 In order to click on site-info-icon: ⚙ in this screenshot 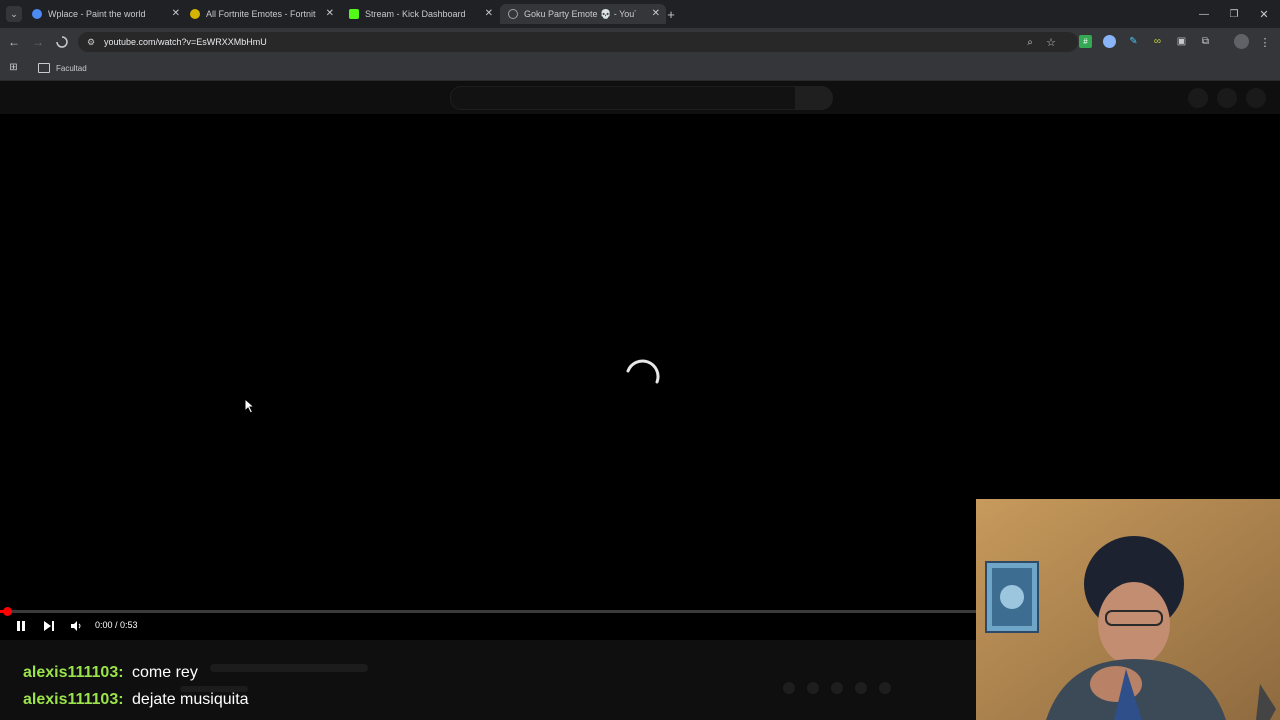, I will do `click(91, 42)`.